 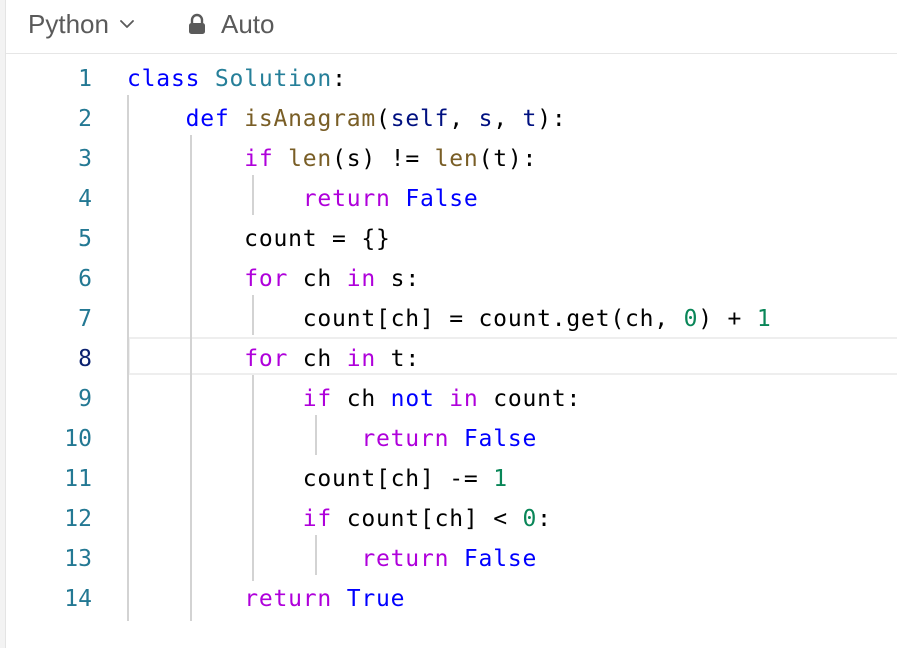 I want to click on code-token: ):, so click(x=552, y=119).